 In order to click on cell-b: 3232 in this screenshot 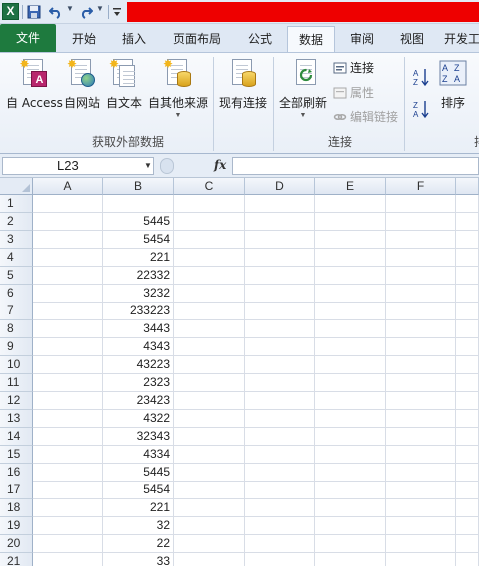, I will do `click(138, 293)`.